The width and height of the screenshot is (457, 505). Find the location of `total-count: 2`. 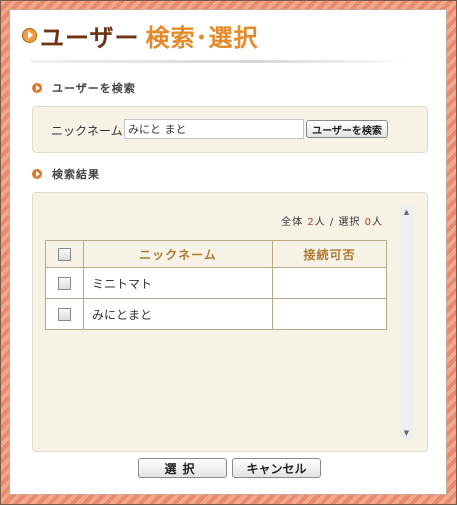

total-count: 2 is located at coordinates (311, 222).